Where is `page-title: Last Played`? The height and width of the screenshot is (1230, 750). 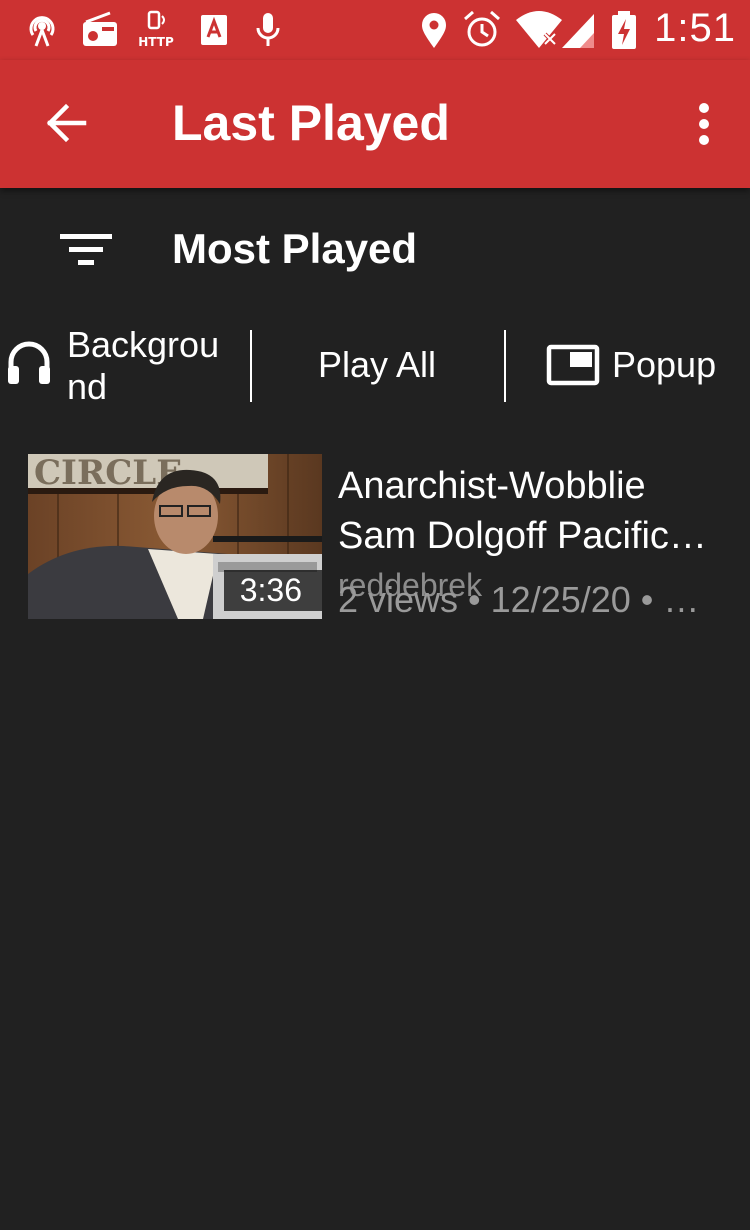
page-title: Last Played is located at coordinates (311, 123).